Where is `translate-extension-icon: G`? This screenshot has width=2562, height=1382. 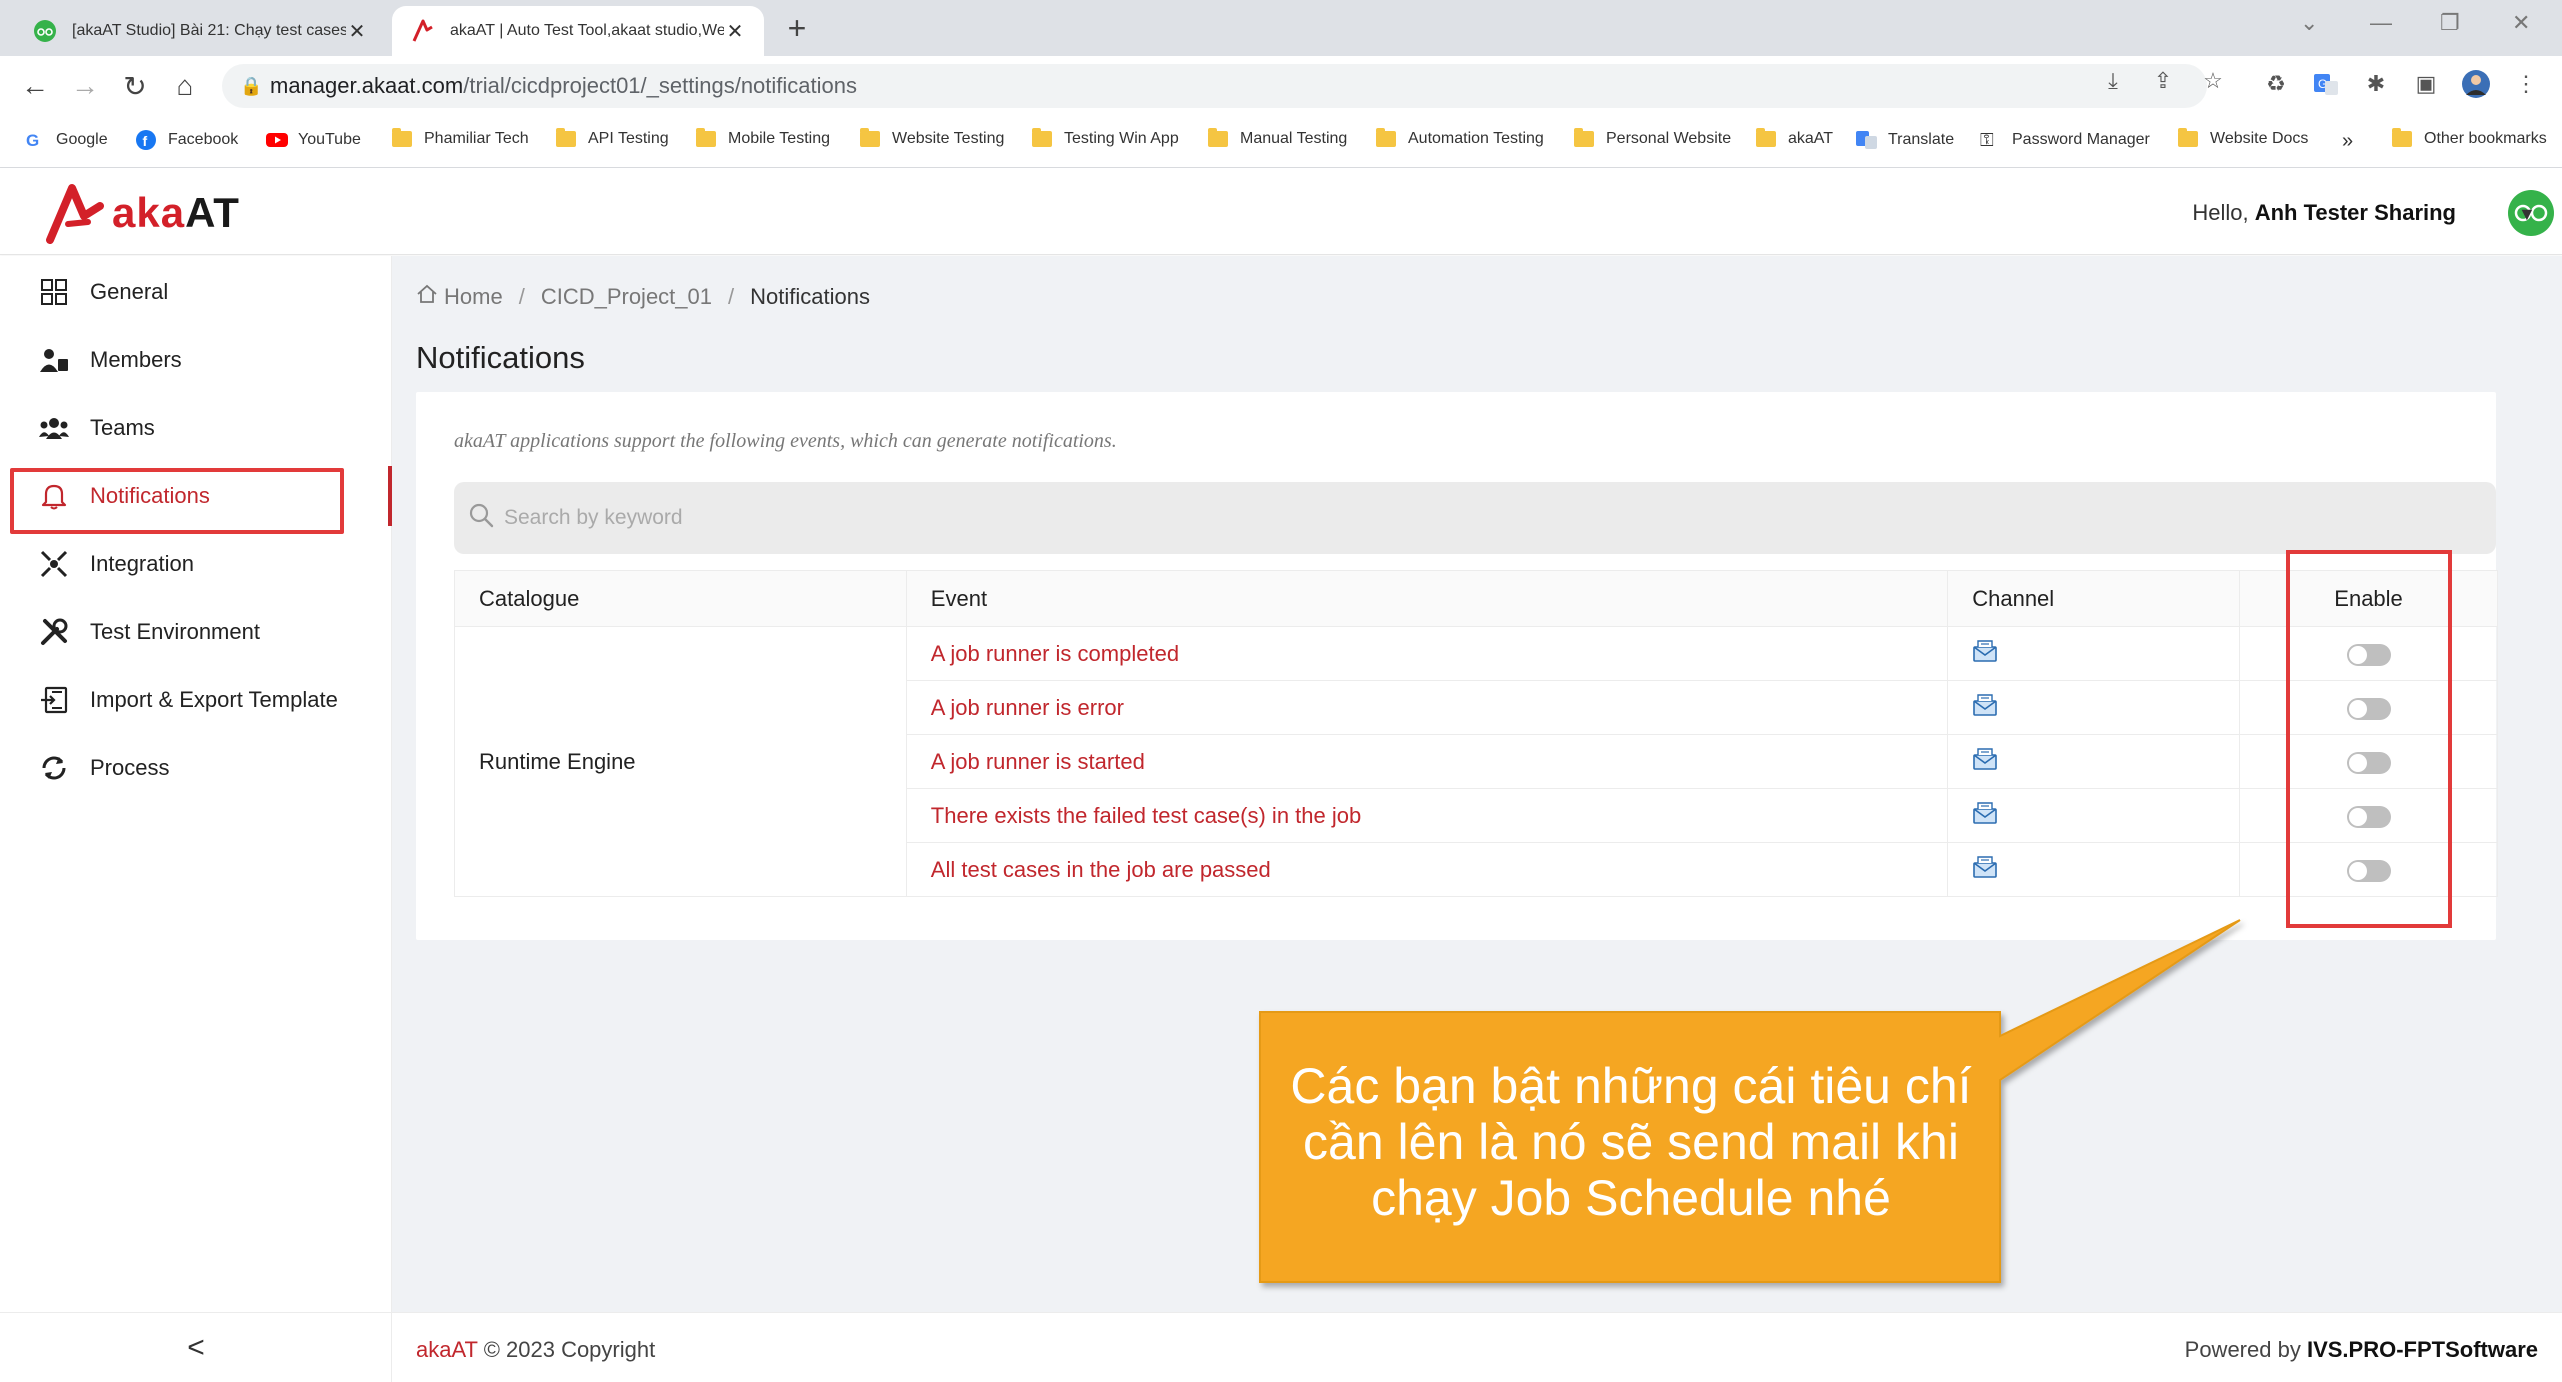
translate-extension-icon: G is located at coordinates (2326, 84).